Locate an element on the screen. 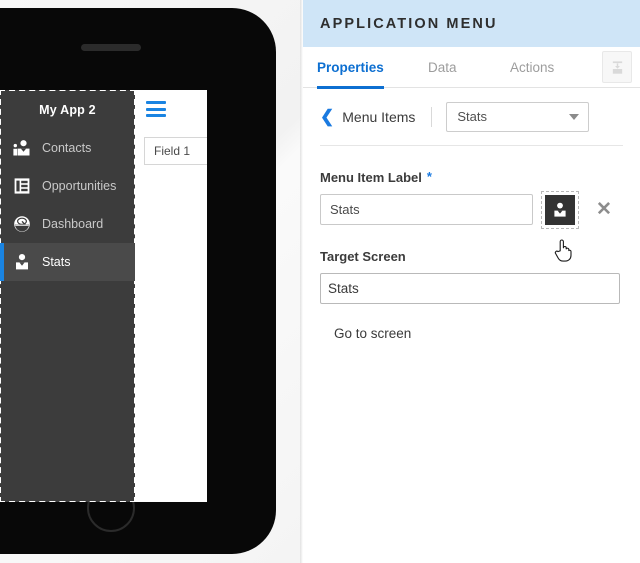  menu-item-label-row: Stats ✕ is located at coordinates (471, 209).